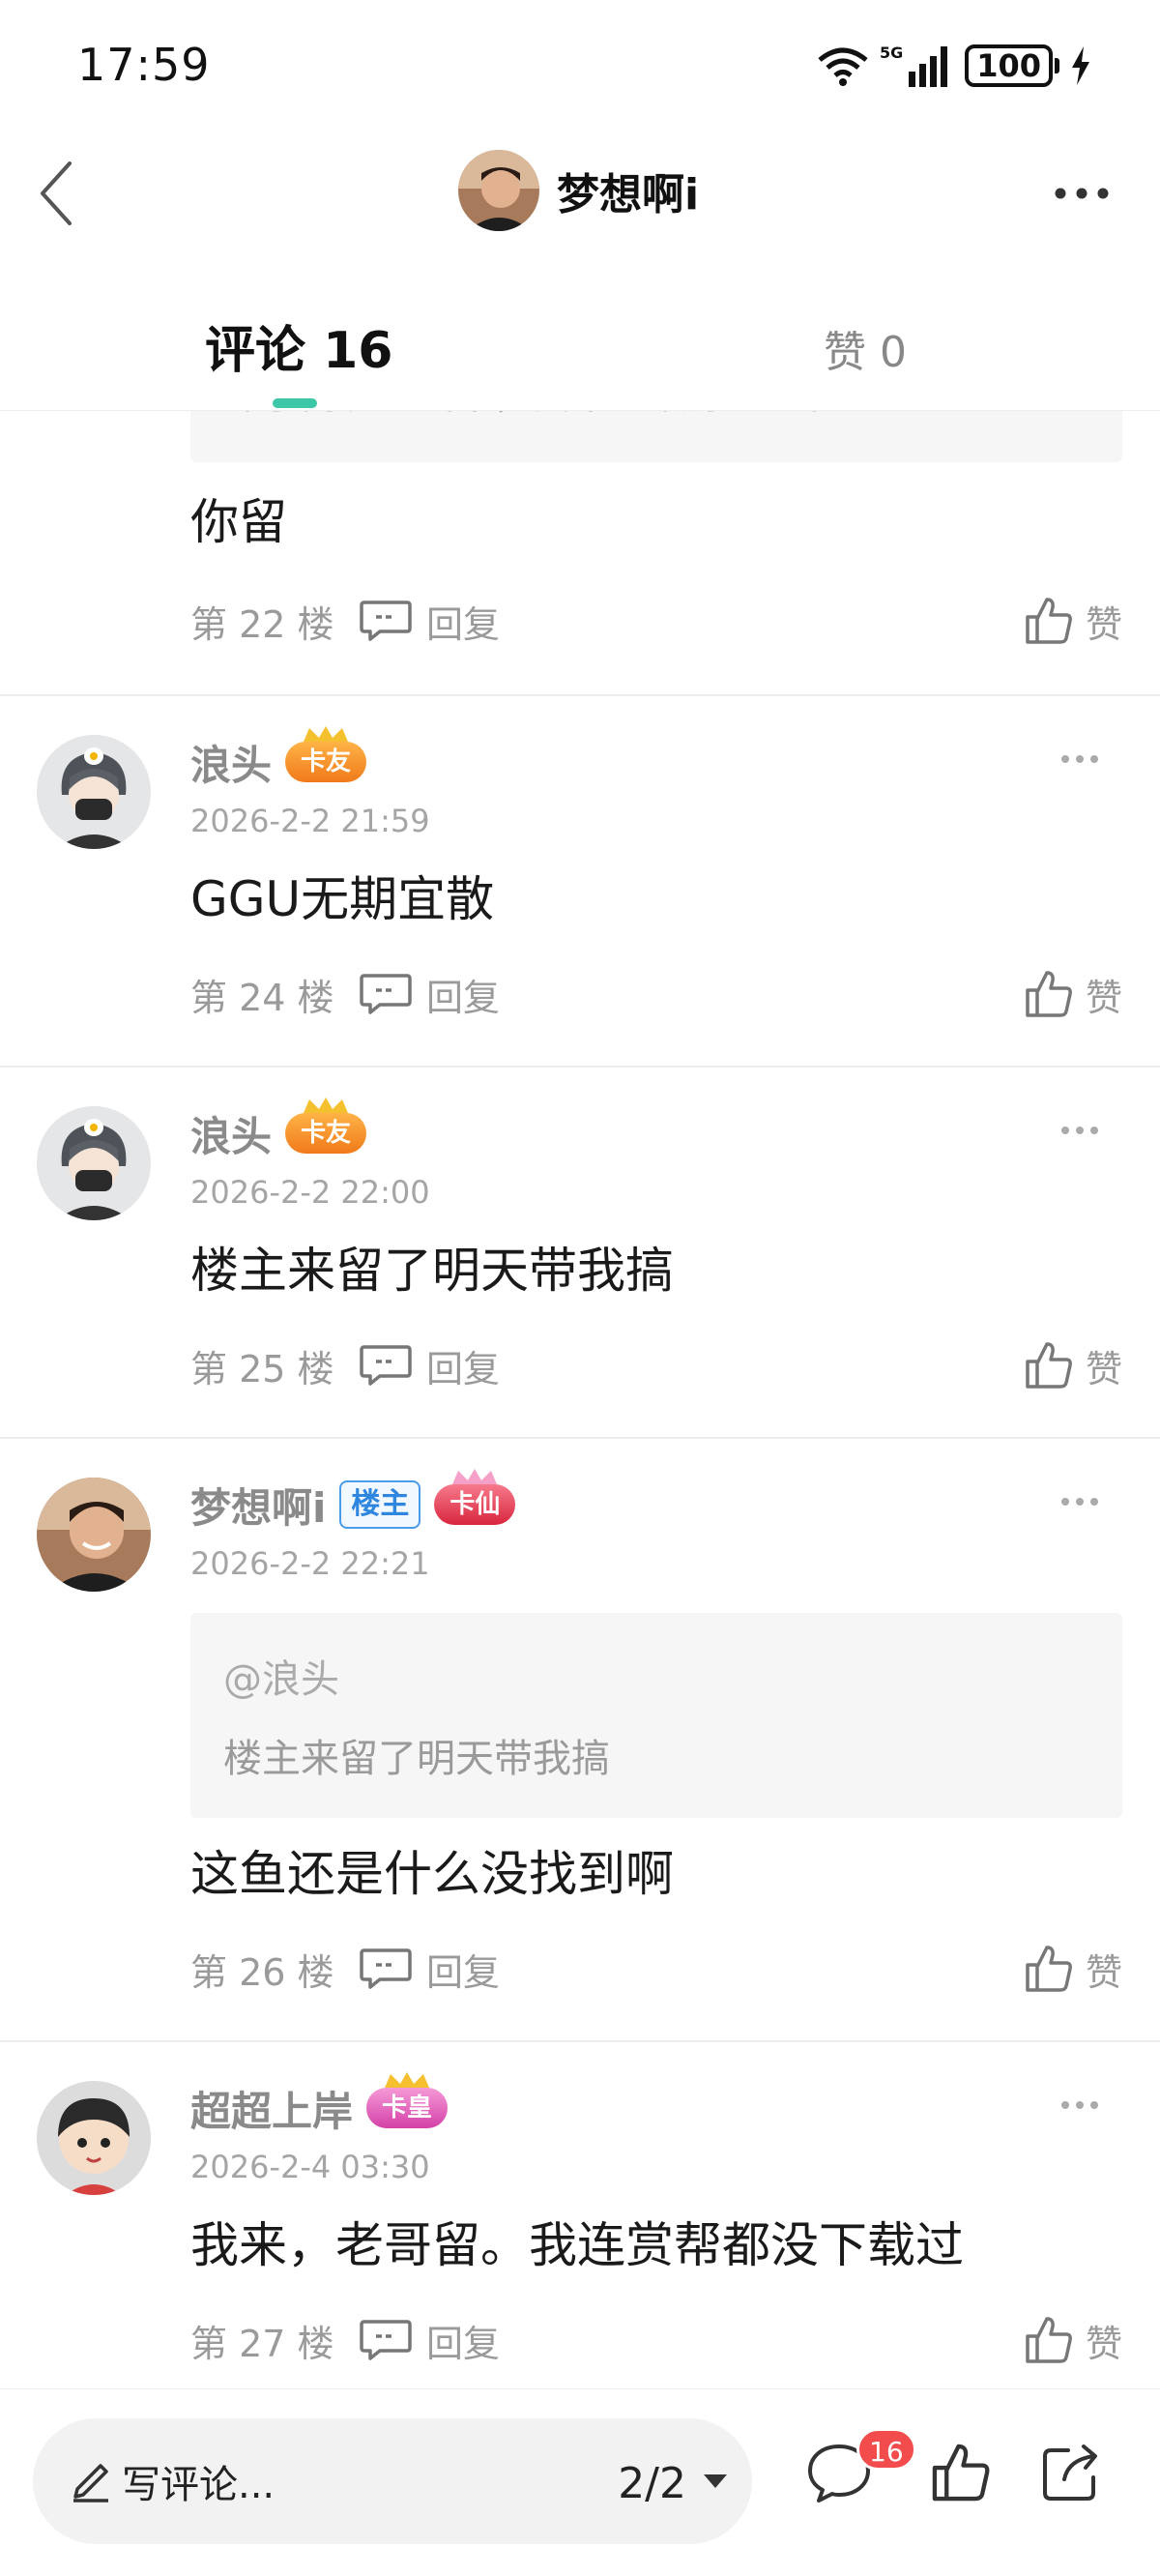 Image resolution: width=1160 pixels, height=2576 pixels. What do you see at coordinates (715, 2481) in the screenshot?
I see `caret-down-icon` at bounding box center [715, 2481].